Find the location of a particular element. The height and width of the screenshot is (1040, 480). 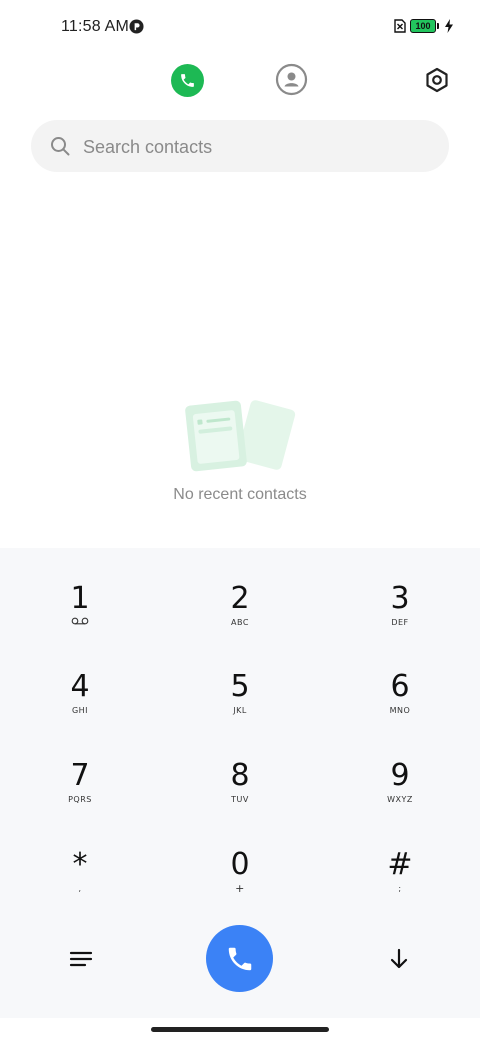

charging-bolt-icon is located at coordinates (449, 26).